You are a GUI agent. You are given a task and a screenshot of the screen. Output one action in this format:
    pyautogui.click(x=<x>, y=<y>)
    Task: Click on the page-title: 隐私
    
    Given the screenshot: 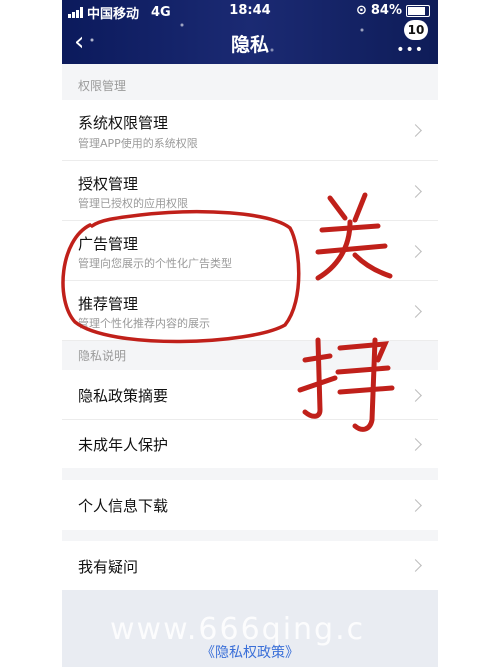 What is the action you would take?
    pyautogui.click(x=249, y=45)
    